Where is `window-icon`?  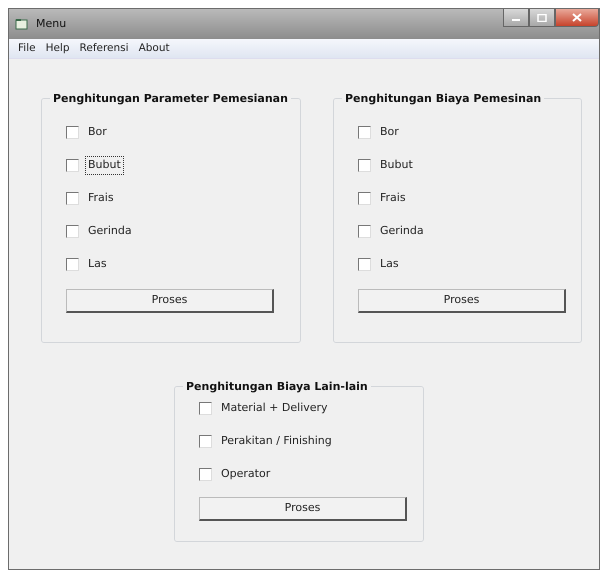 window-icon is located at coordinates (21, 24).